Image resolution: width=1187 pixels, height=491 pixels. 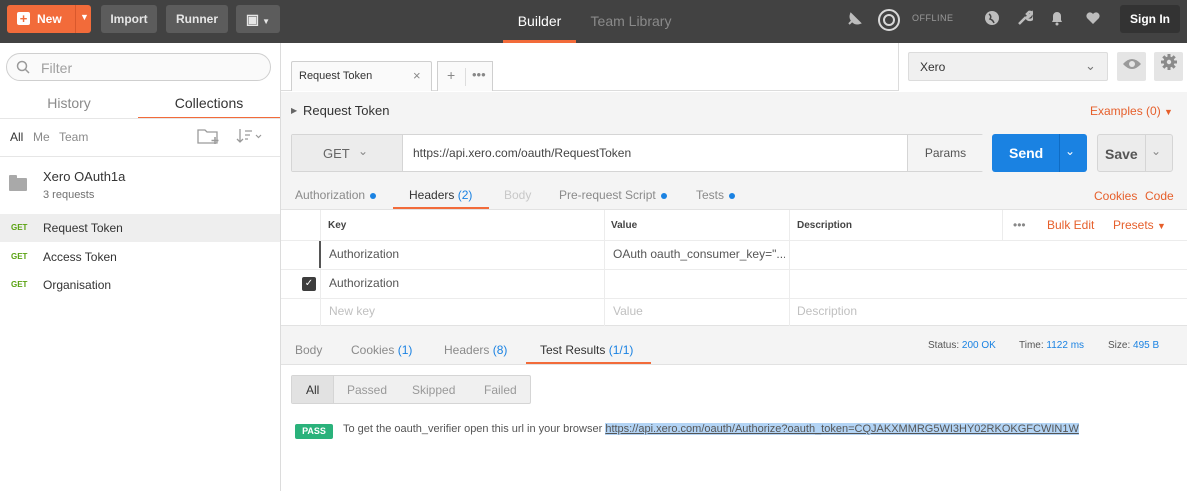 I want to click on satellite-icon, so click(x=855, y=20).